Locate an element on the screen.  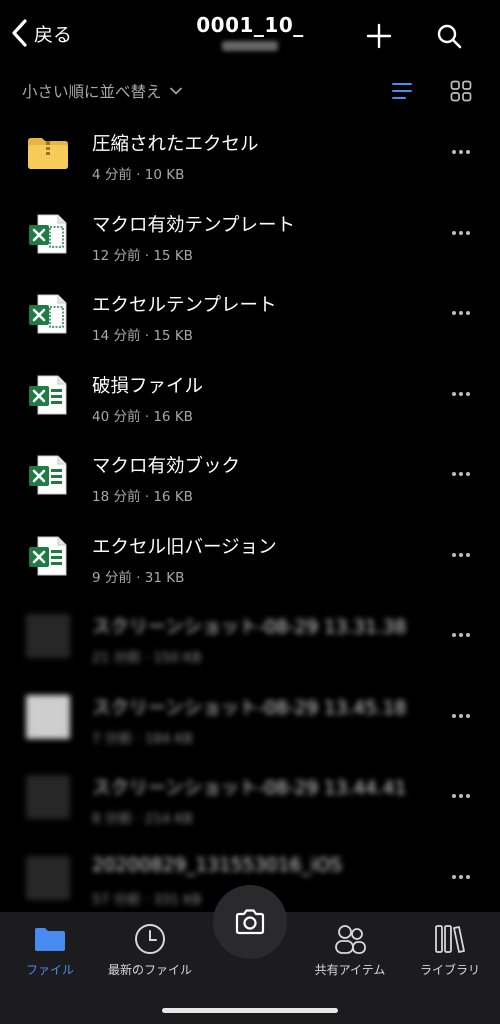
file-name: 20200829_131553016_iOS is located at coordinates (217, 865).